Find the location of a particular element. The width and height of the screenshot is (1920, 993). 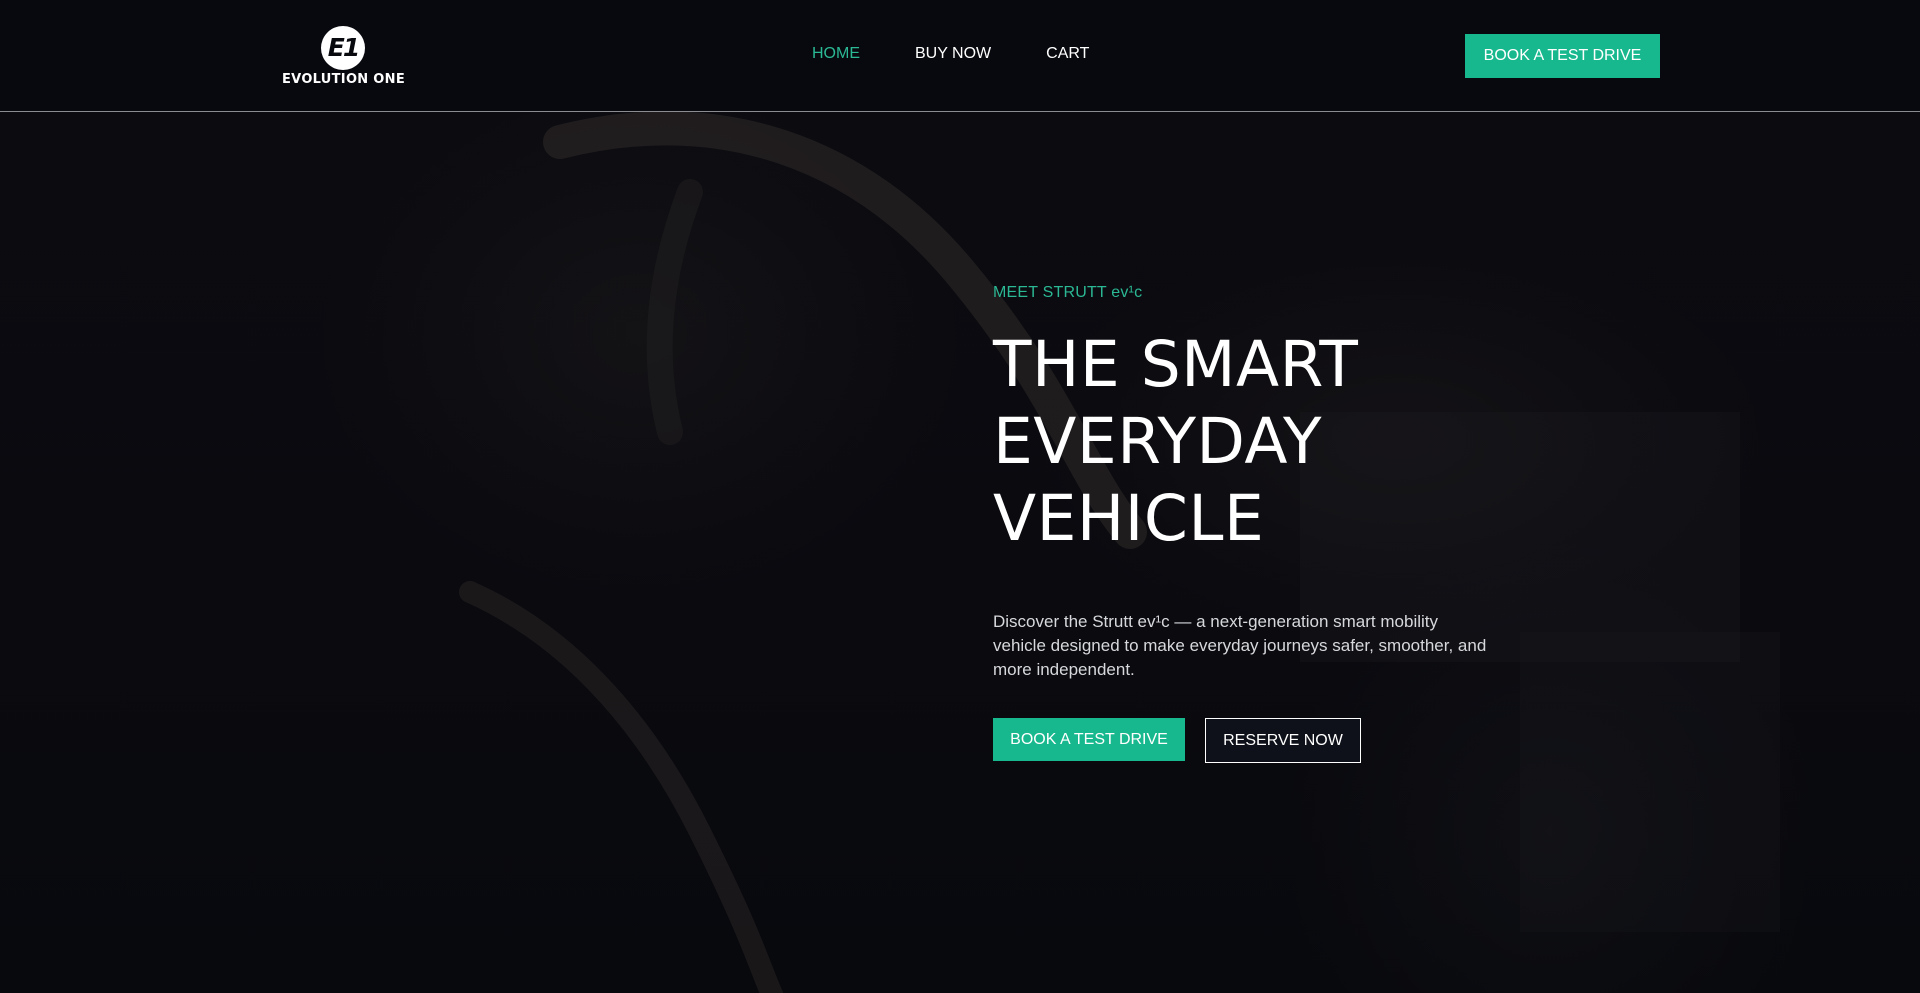

brand-name: EVOLUTION ONE is located at coordinates (344, 79).